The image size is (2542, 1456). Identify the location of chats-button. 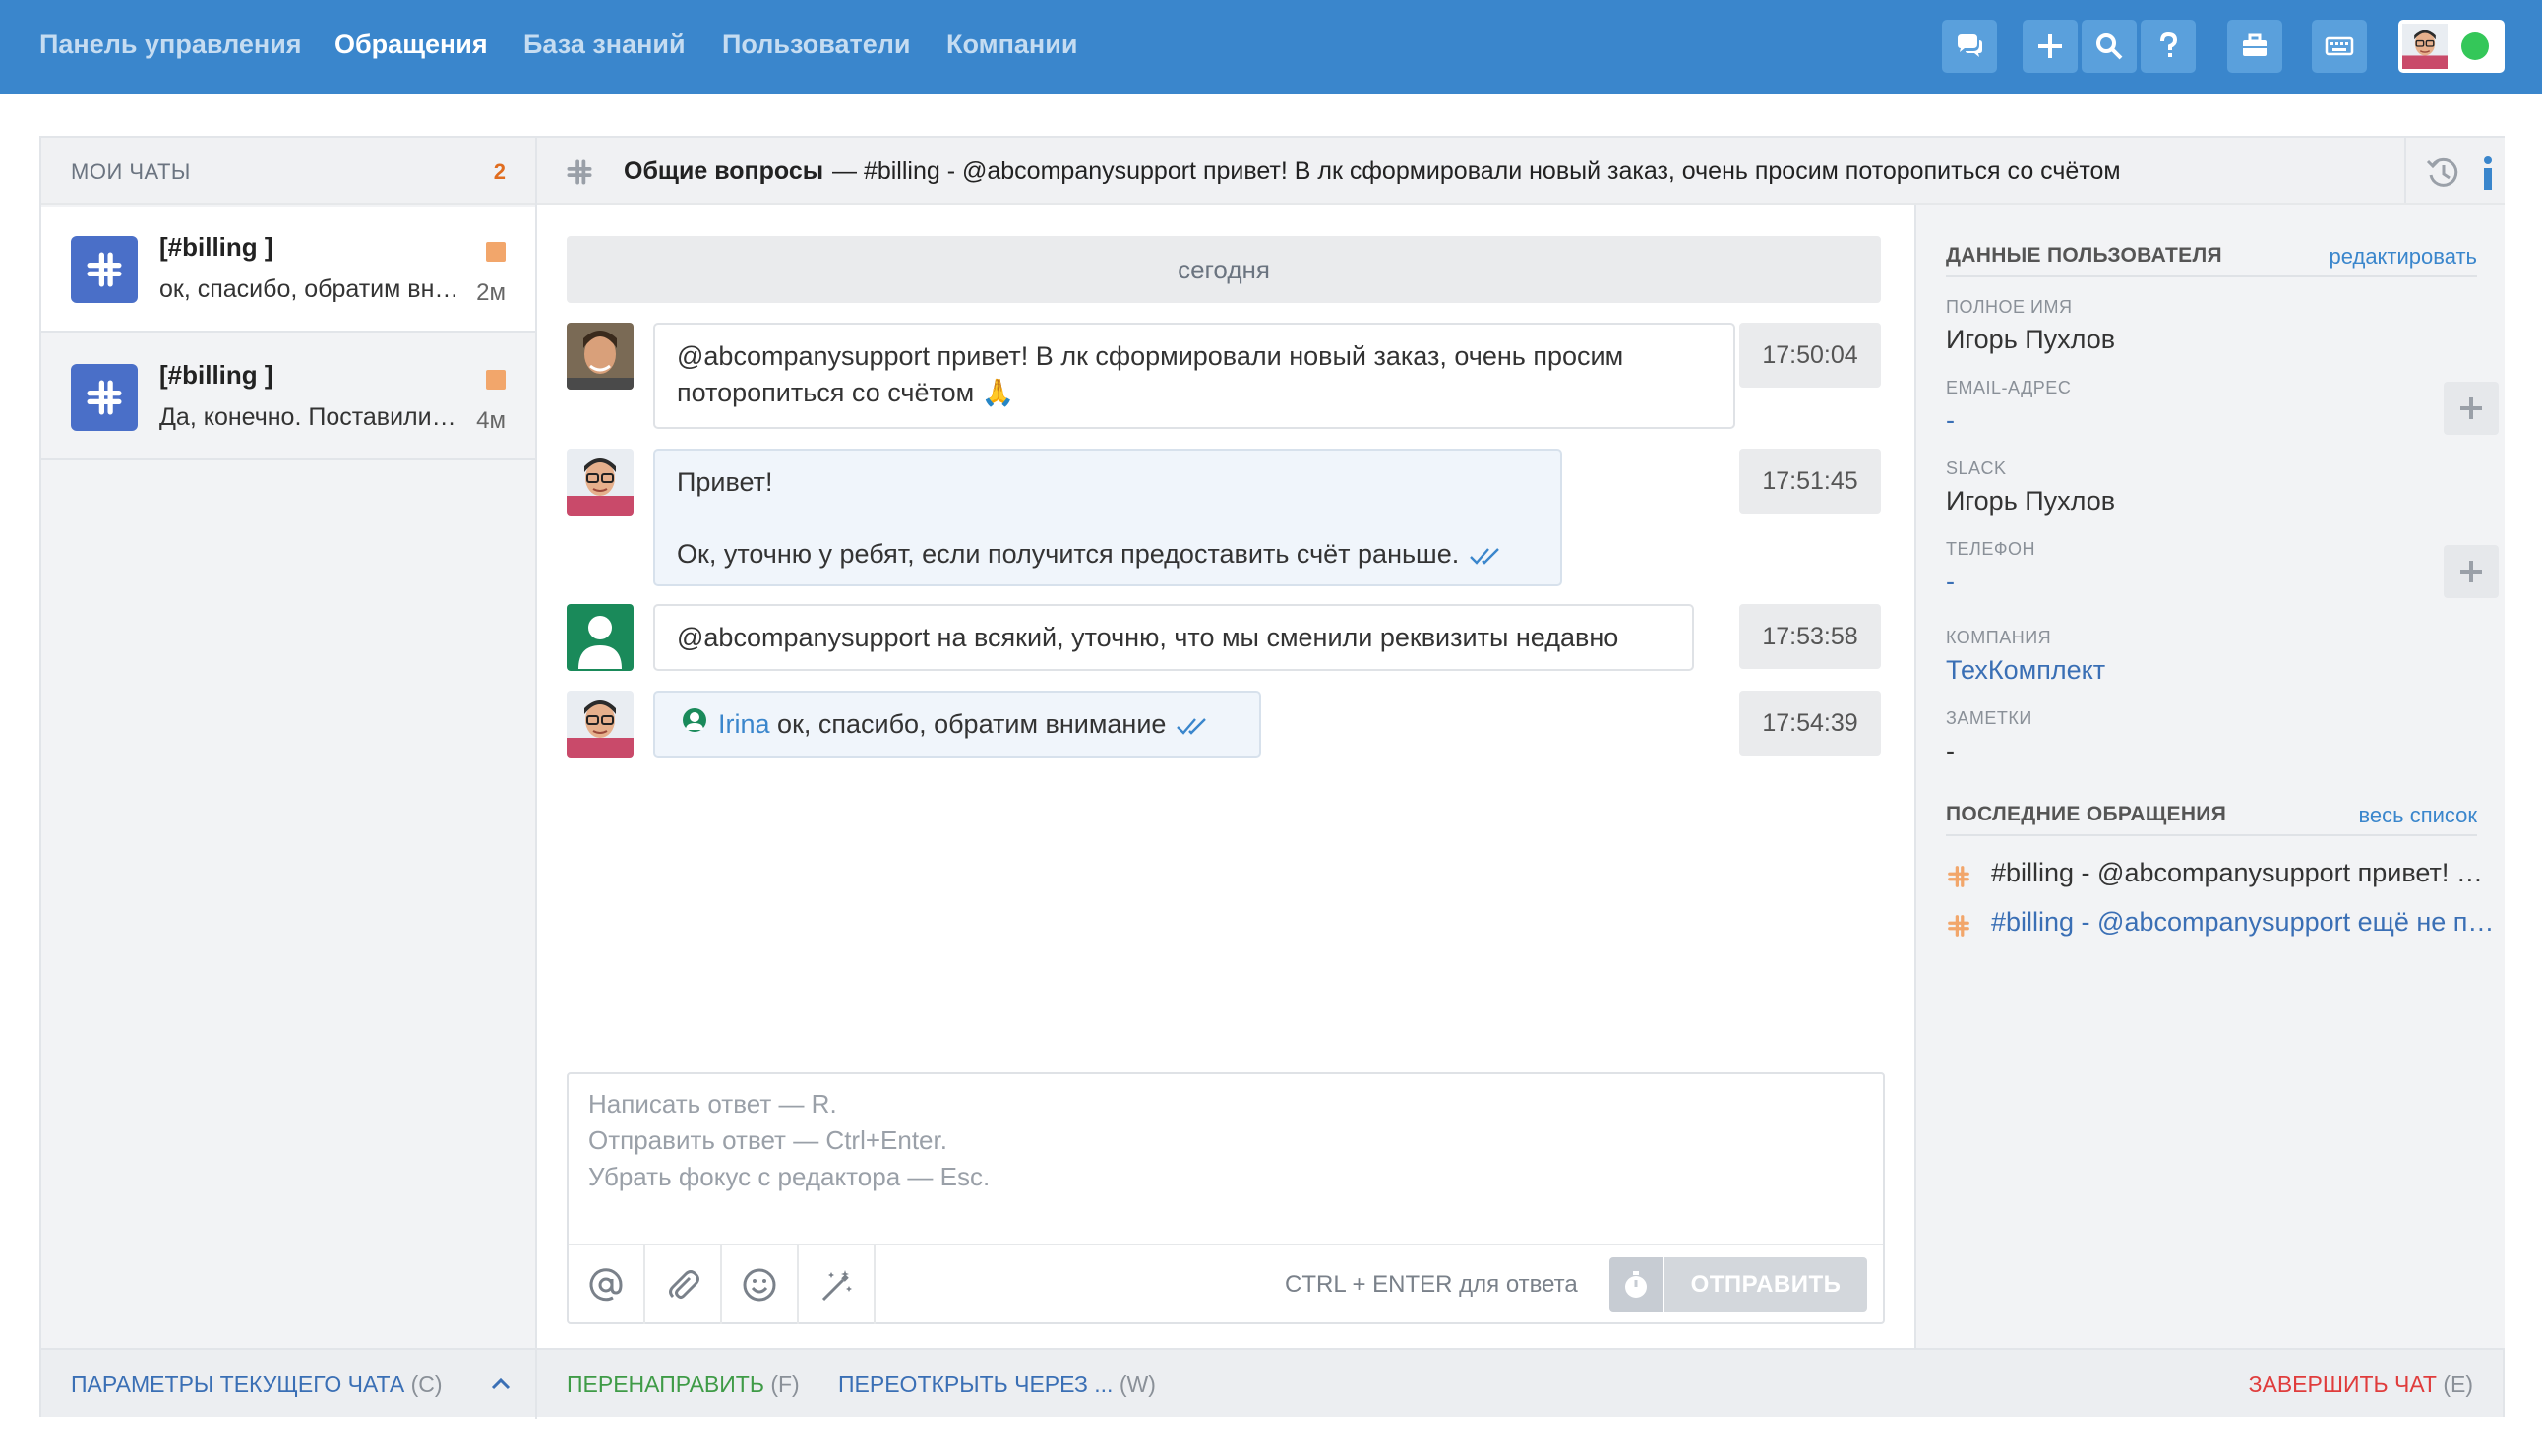
(1970, 46).